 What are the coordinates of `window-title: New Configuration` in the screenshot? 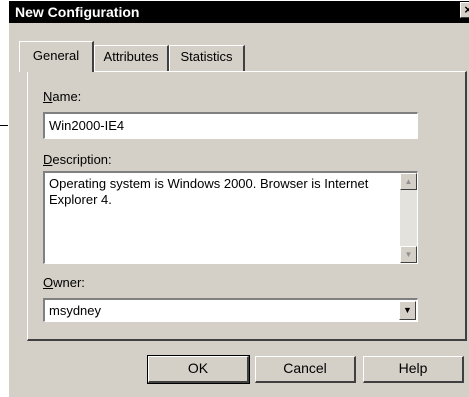 It's located at (77, 12).